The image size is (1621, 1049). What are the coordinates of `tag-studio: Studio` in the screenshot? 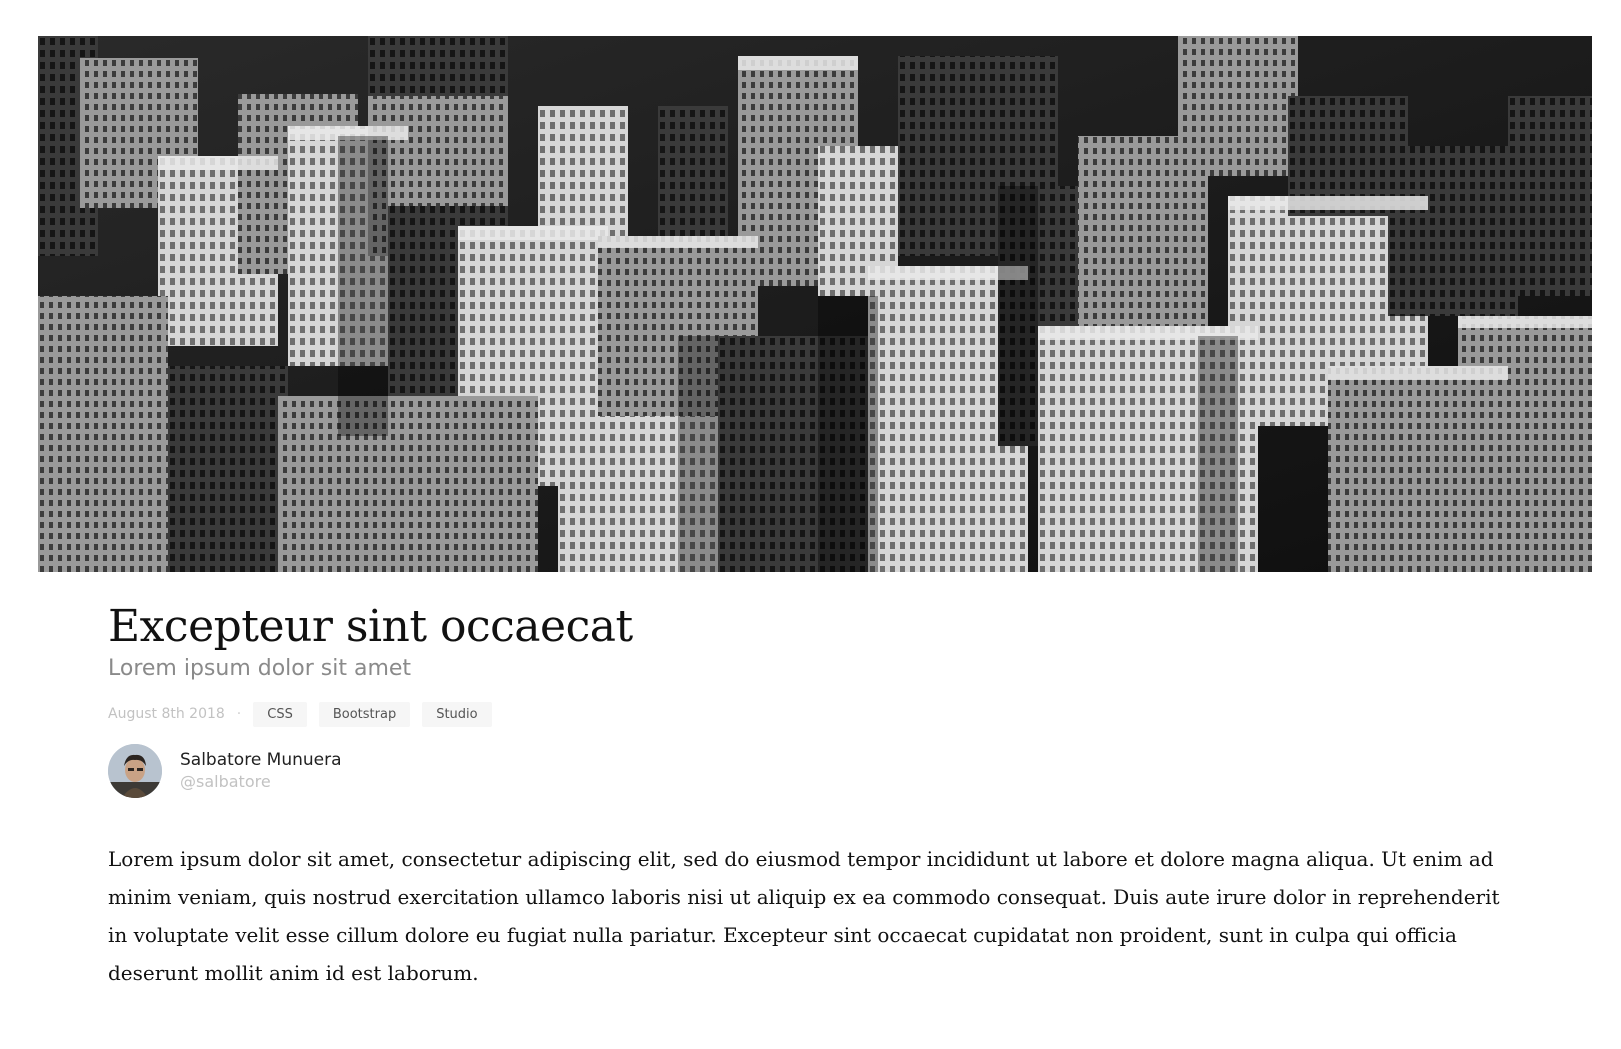 It's located at (457, 714).